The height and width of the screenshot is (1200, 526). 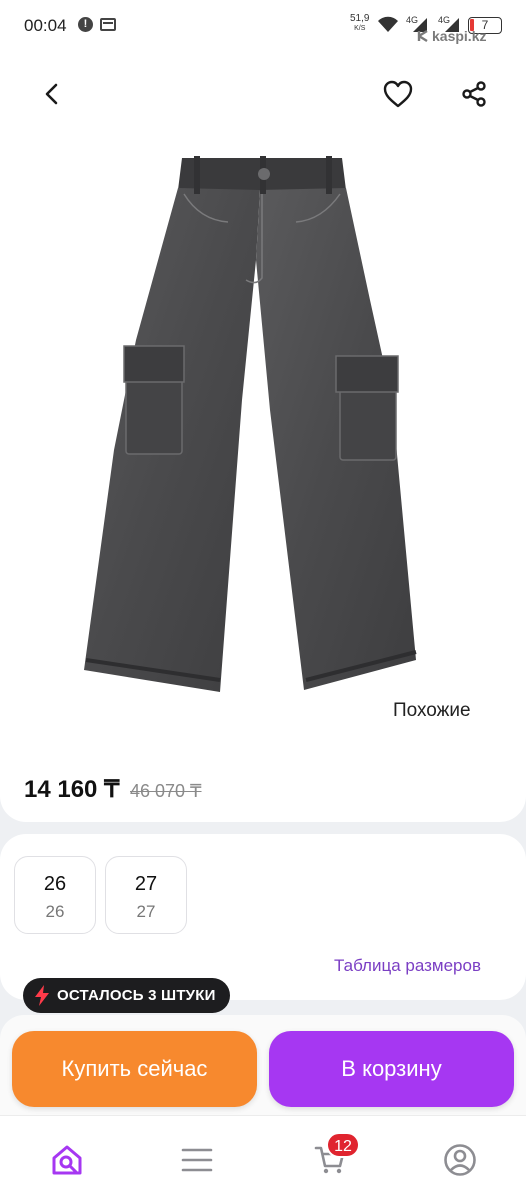 I want to click on favorite-button, so click(x=398, y=94).